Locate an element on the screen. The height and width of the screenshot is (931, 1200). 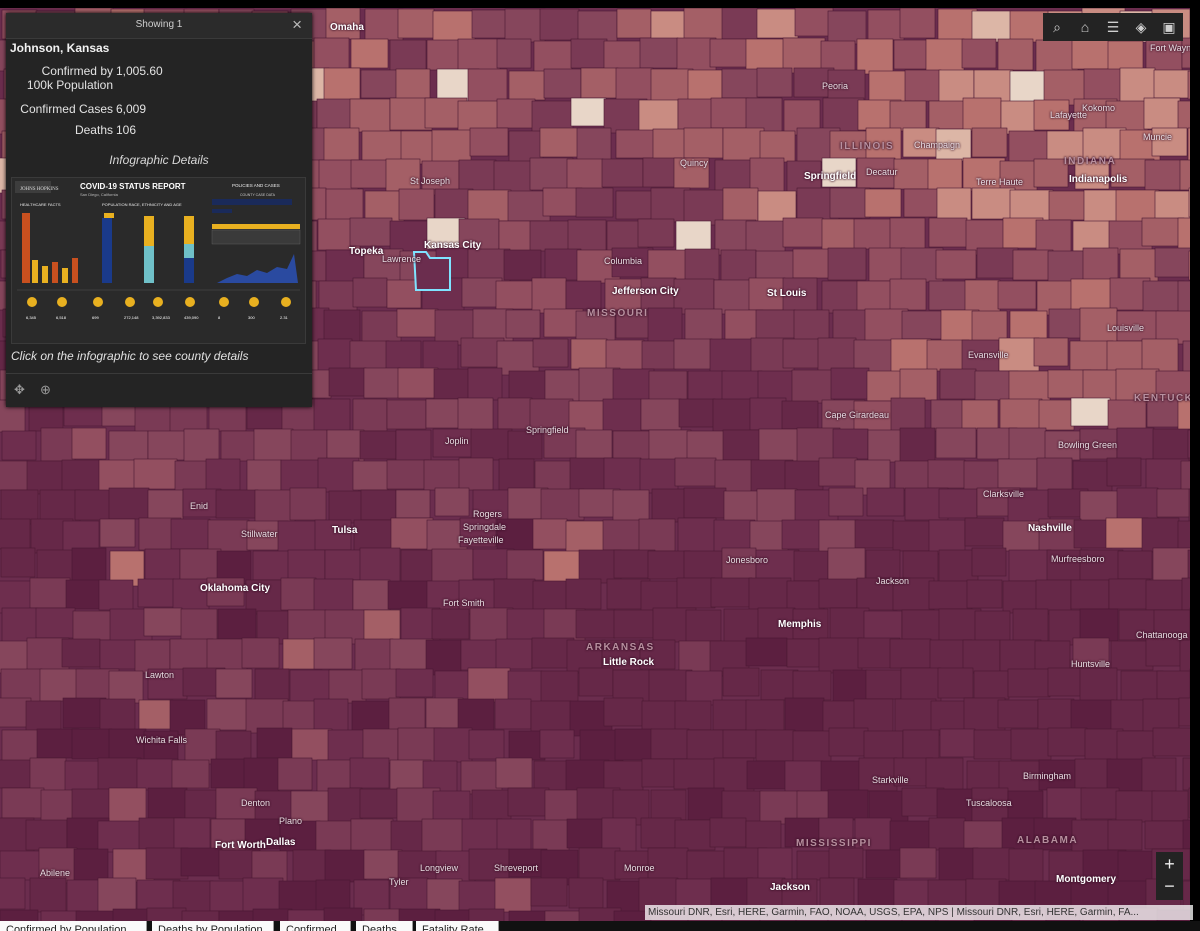
infographic-stat: 699 is located at coordinates (95, 317).